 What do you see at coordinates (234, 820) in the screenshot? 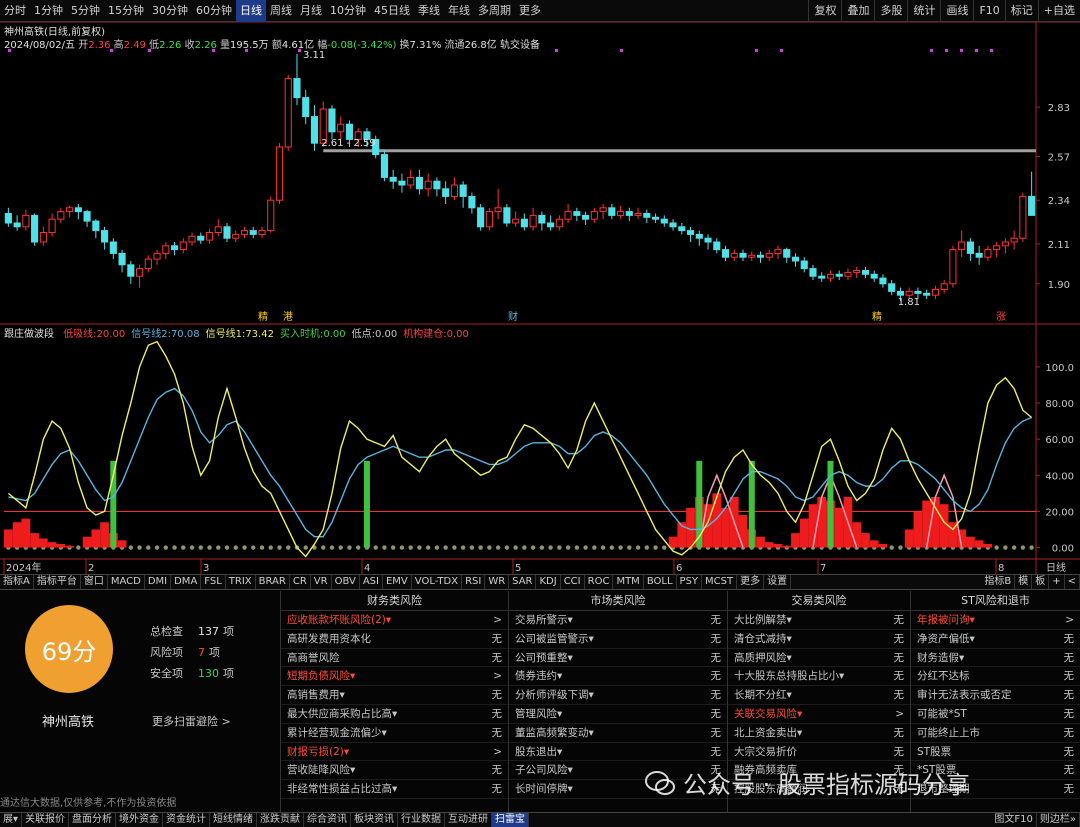
I see `status-tab-5: 短线情绪` at bounding box center [234, 820].